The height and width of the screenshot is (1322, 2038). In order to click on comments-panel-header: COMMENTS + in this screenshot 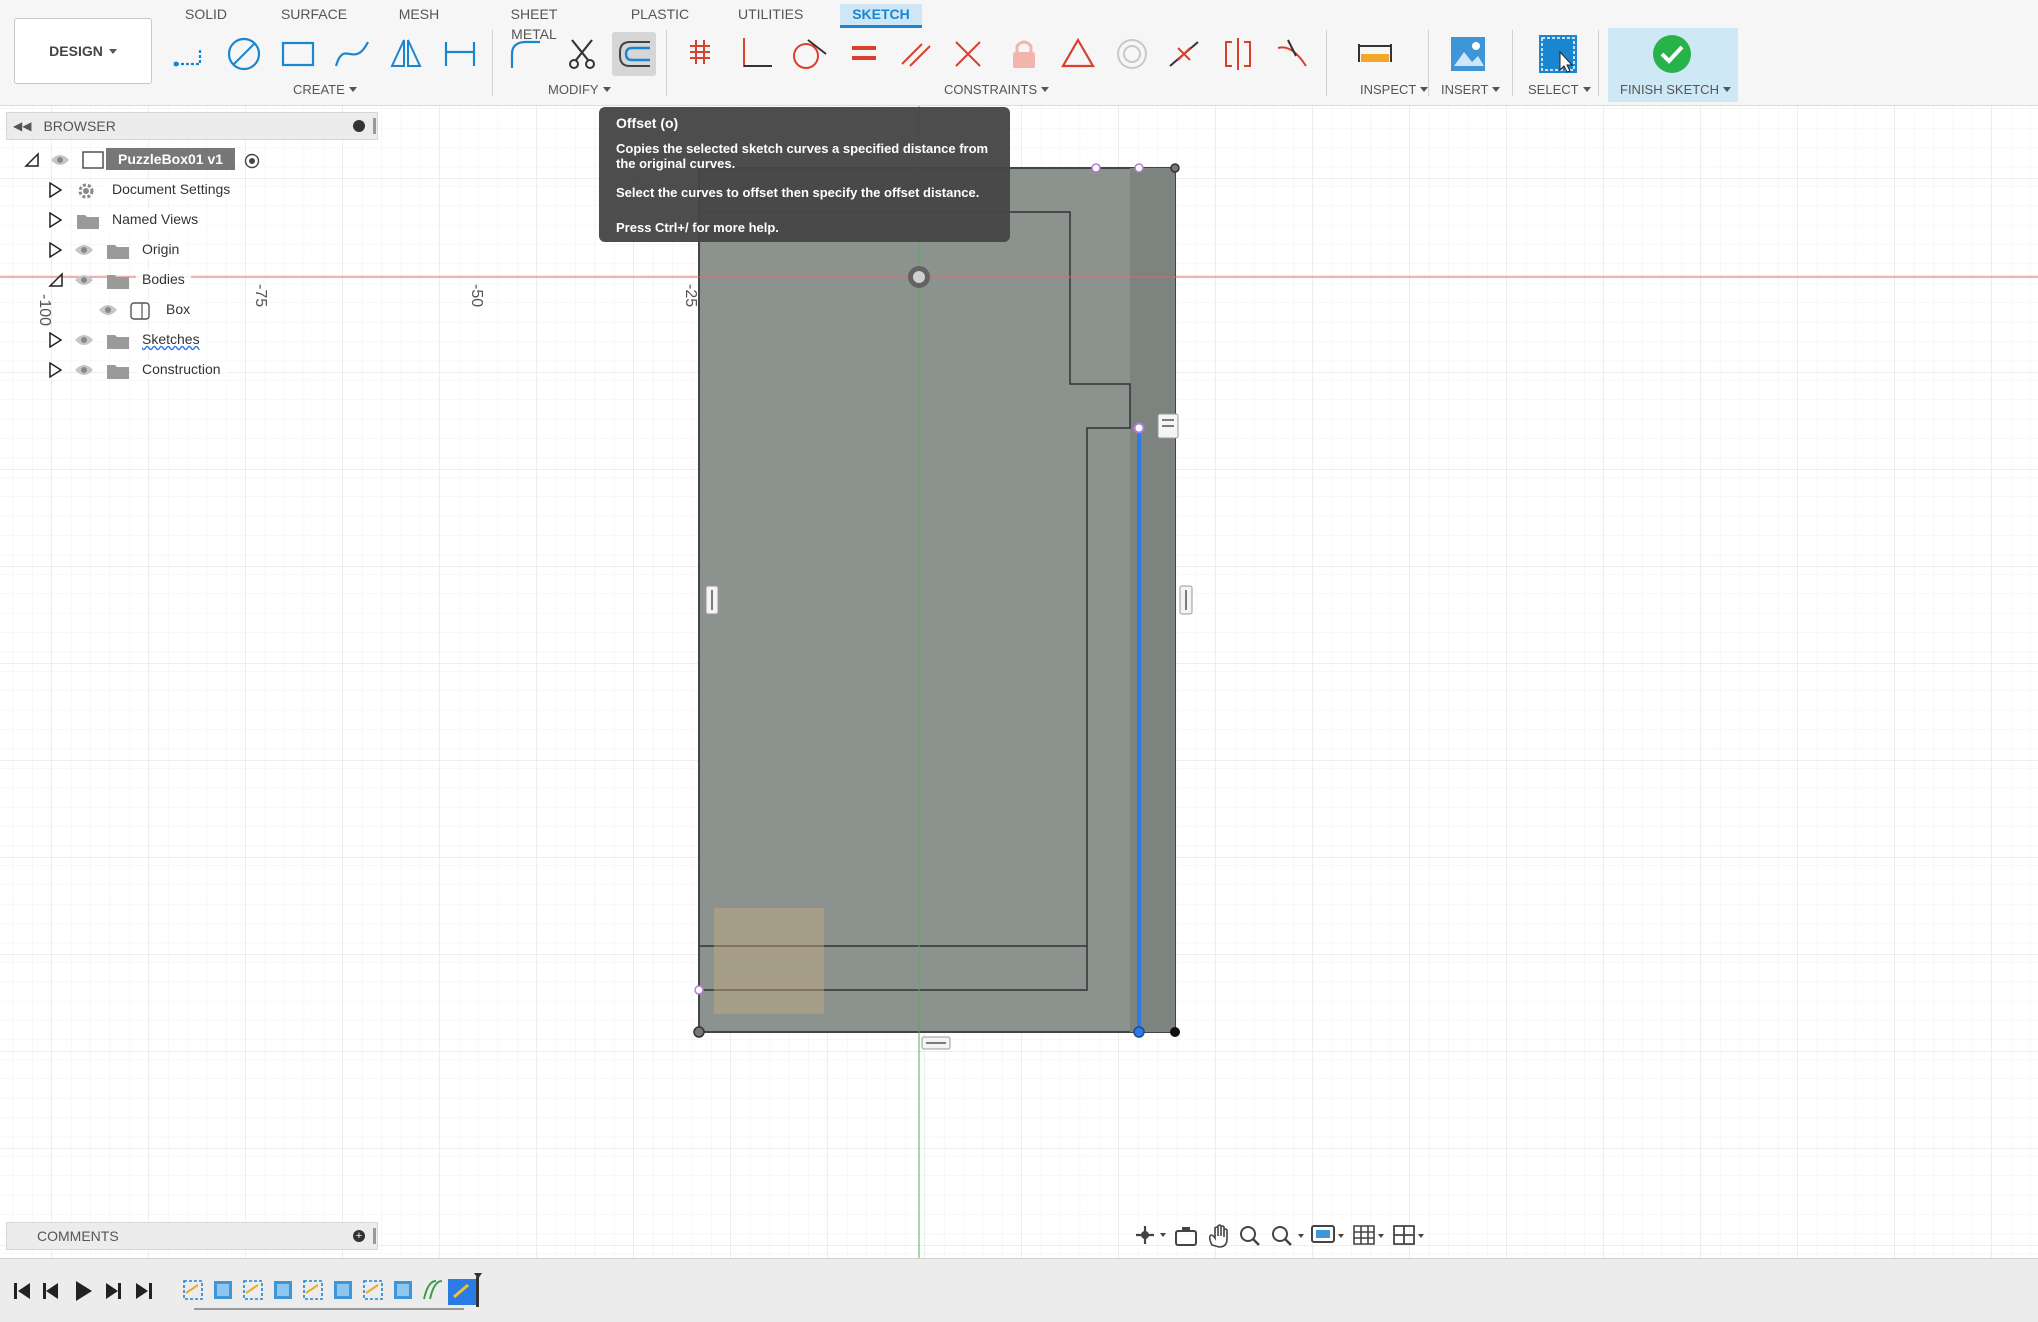, I will do `click(192, 1236)`.